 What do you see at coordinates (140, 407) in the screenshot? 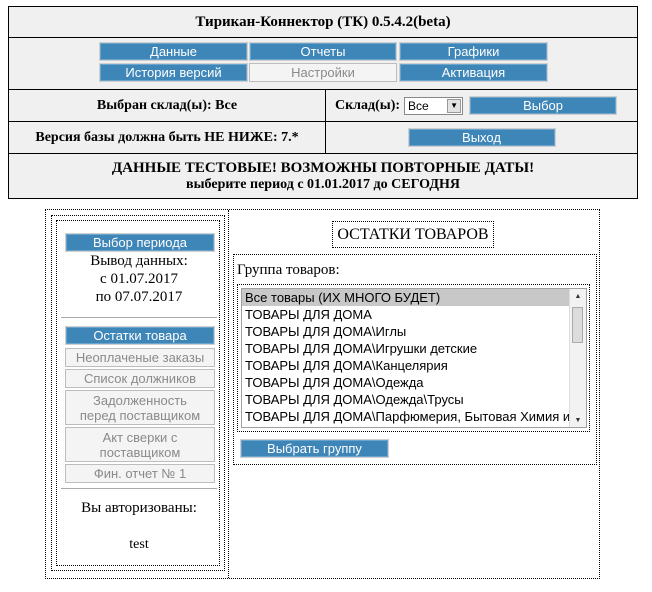
I see `sidebar-item-supplier-debt: Задолженность перед поставщиком` at bounding box center [140, 407].